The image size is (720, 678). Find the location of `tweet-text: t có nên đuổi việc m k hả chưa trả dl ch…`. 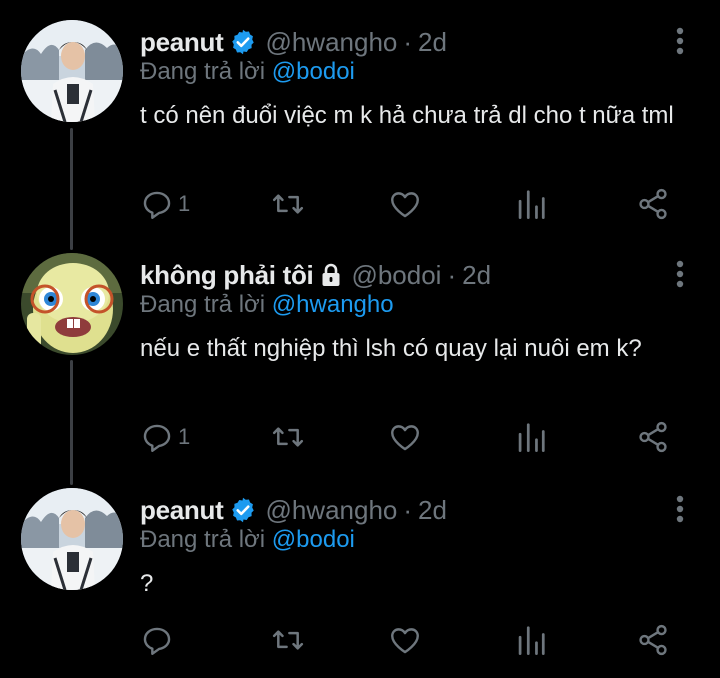

tweet-text: t có nên đuổi việc m k hả chưa trả dl ch… is located at coordinates (407, 115).